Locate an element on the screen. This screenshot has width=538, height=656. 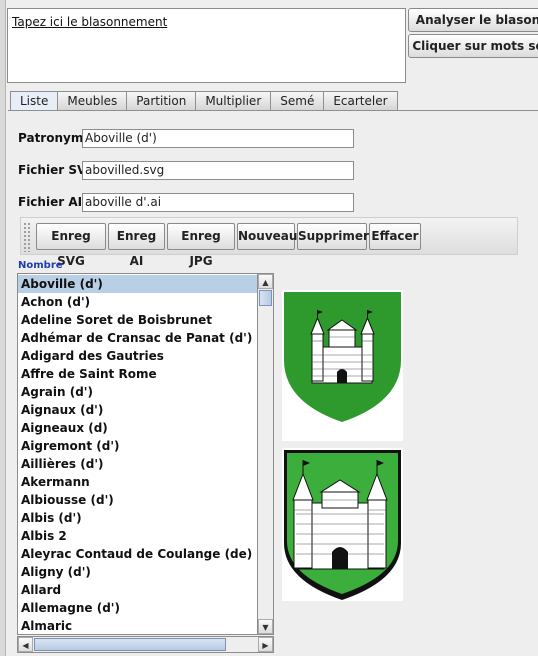
list-item: Akermann is located at coordinates (138, 482).